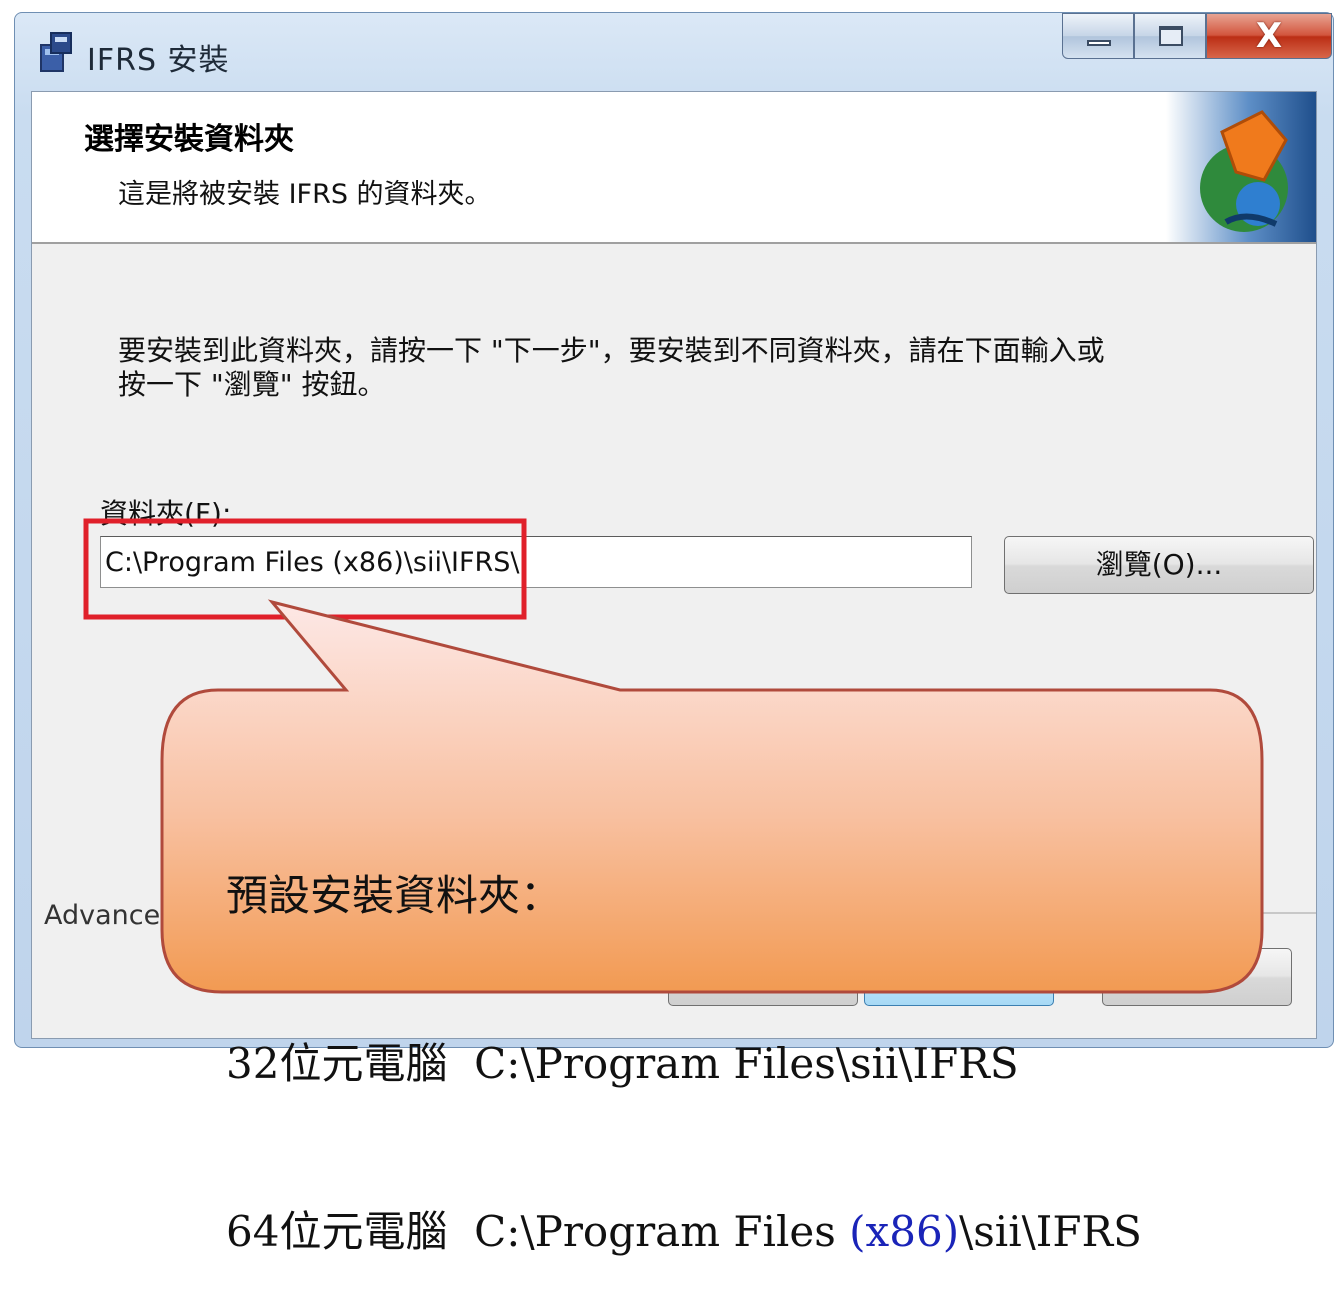  What do you see at coordinates (337, 1063) in the screenshot?
I see `callout-32bit-label: 32位元電腦` at bounding box center [337, 1063].